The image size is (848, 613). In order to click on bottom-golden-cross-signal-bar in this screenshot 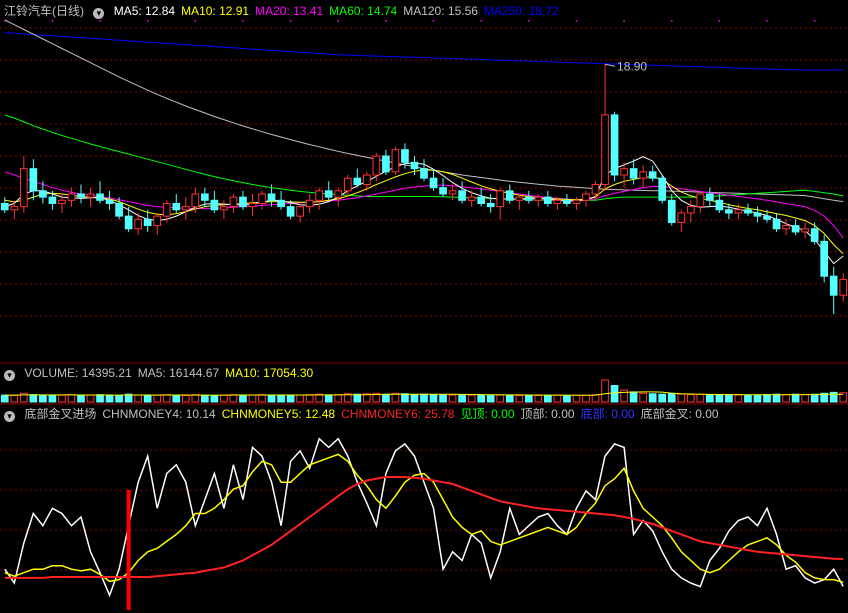, I will do `click(128, 550)`.